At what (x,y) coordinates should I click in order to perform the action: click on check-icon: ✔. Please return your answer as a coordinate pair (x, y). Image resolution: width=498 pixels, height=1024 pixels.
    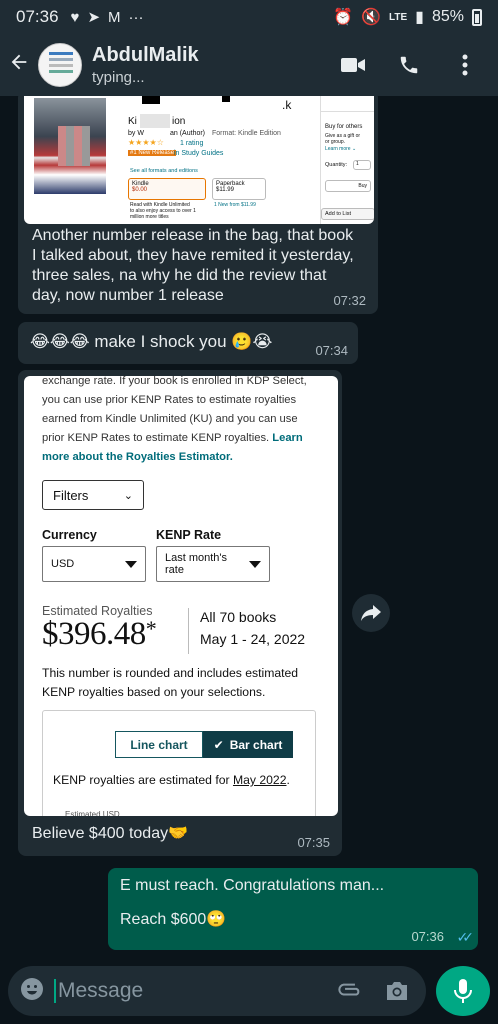
    Looking at the image, I should click on (218, 744).